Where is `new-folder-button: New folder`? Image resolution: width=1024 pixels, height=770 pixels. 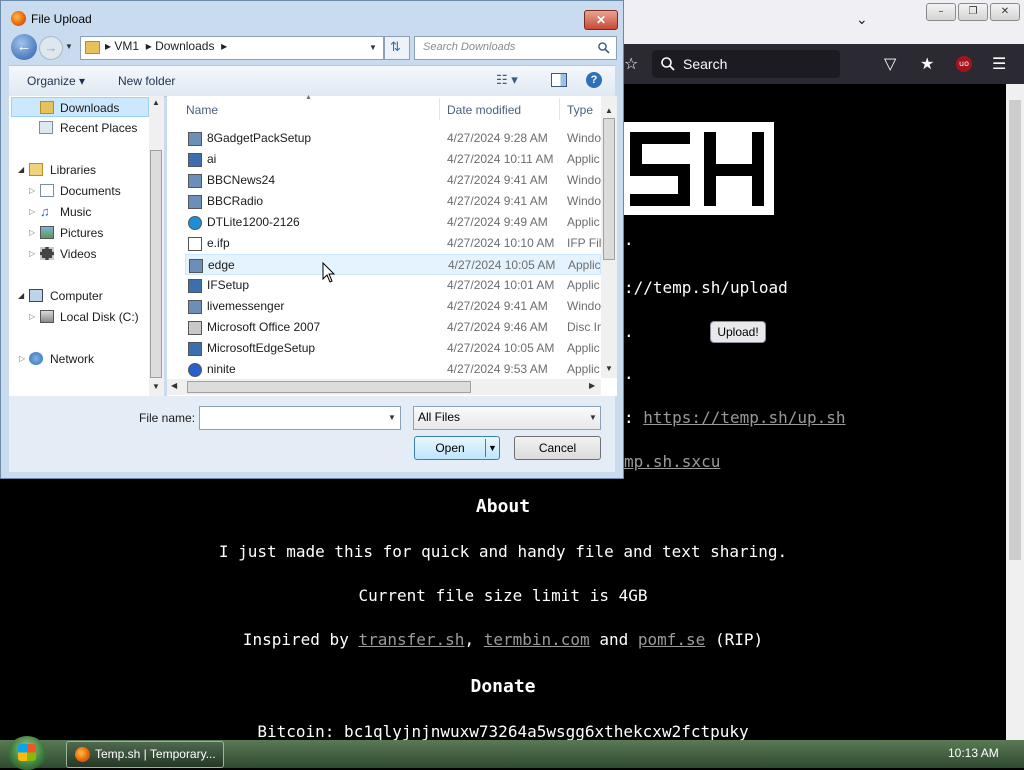
new-folder-button: New folder is located at coordinates (146, 81).